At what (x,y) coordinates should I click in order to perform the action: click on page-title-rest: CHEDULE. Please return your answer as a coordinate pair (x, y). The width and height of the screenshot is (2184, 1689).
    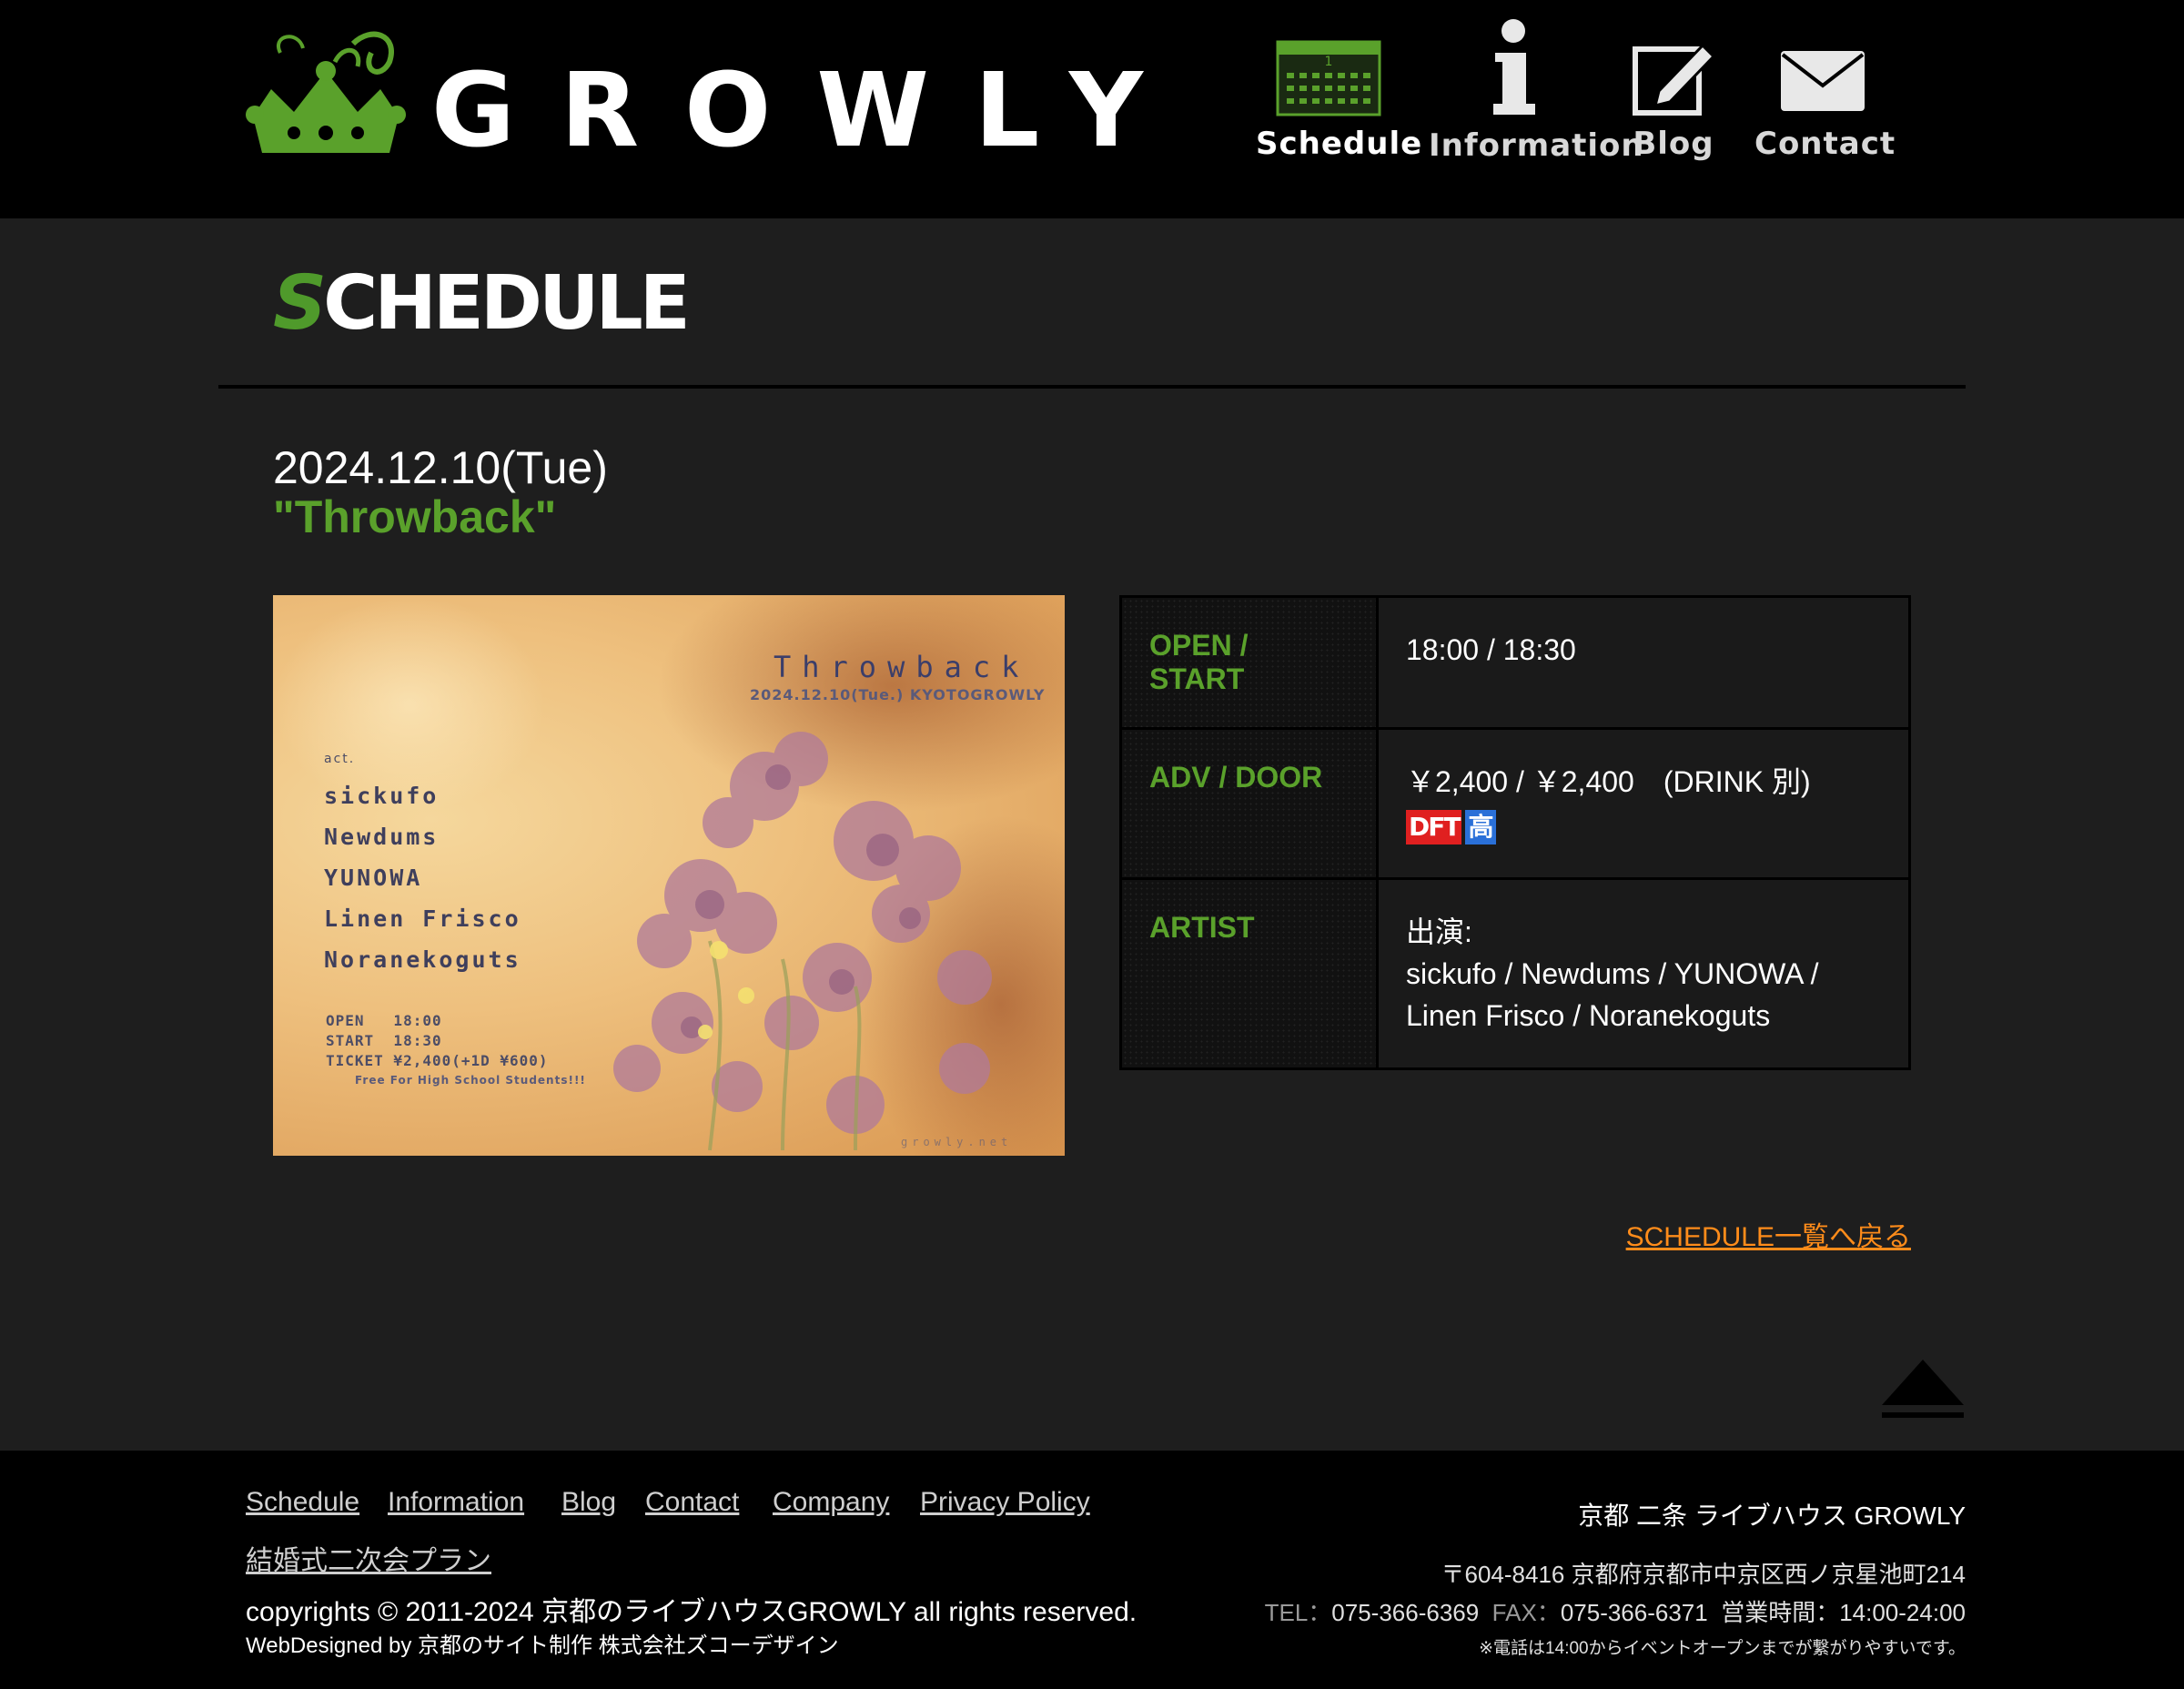
    Looking at the image, I should click on (507, 303).